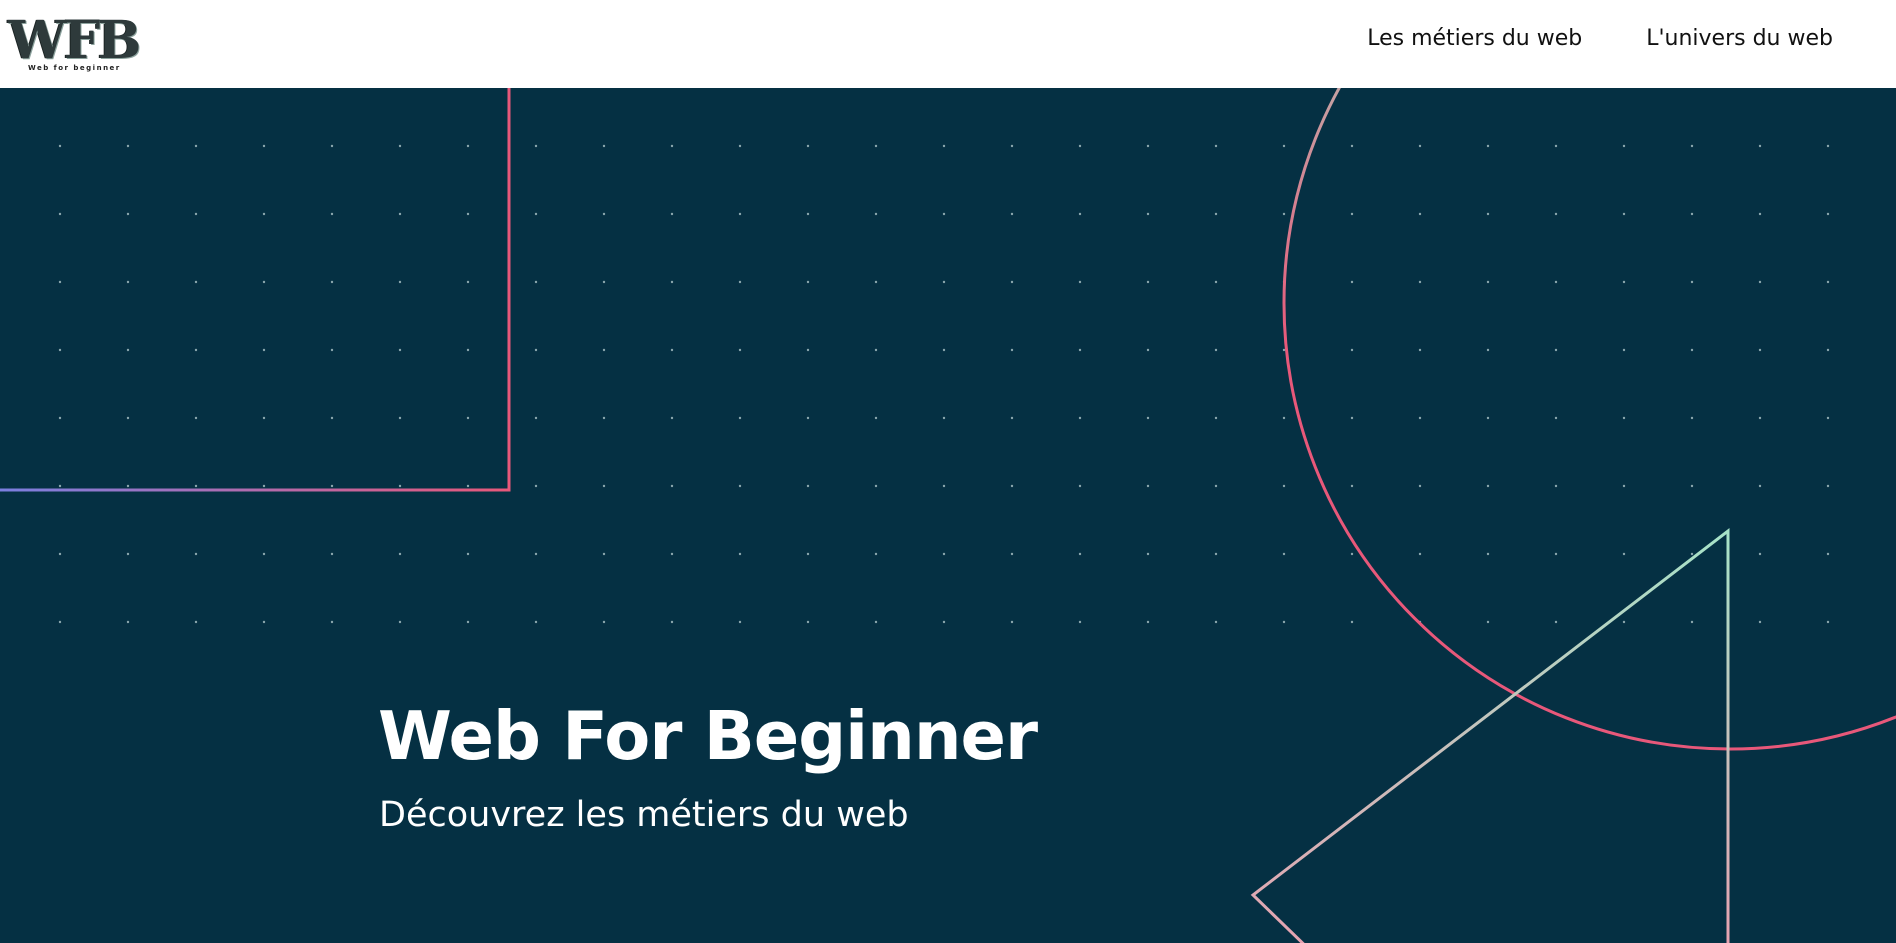 Image resolution: width=1896 pixels, height=943 pixels. I want to click on nav-link-metiers: Les métiers du web, so click(1474, 38).